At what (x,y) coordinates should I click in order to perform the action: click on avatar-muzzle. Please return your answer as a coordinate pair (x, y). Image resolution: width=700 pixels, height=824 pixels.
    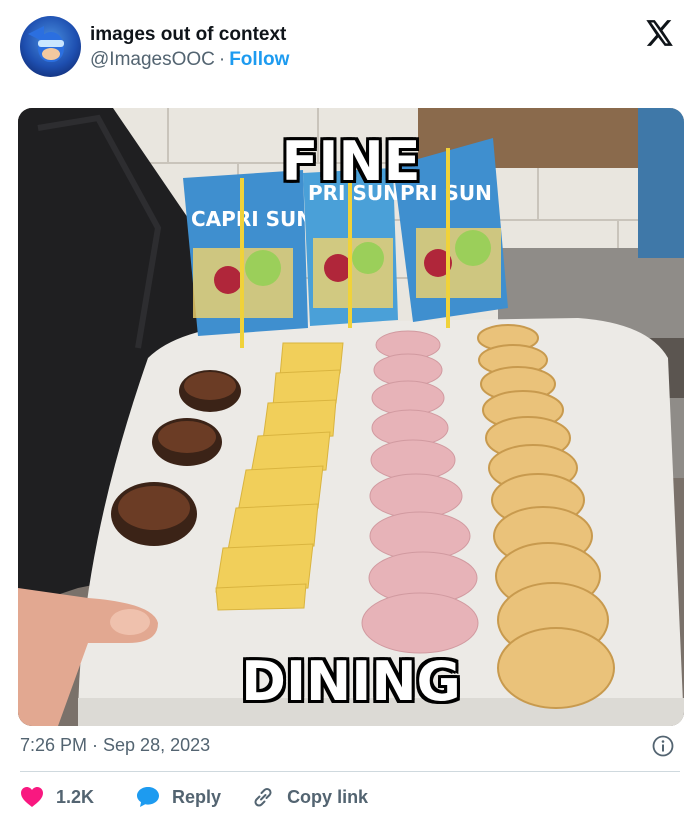
    Looking at the image, I should click on (51, 54).